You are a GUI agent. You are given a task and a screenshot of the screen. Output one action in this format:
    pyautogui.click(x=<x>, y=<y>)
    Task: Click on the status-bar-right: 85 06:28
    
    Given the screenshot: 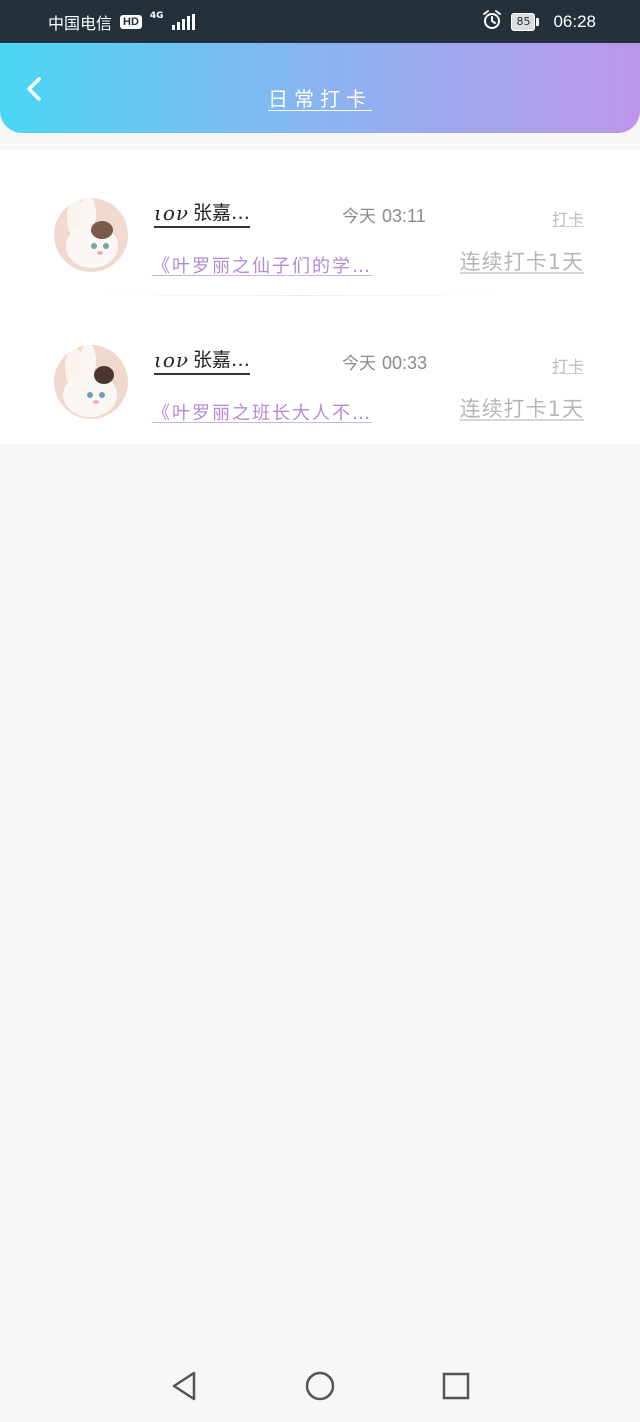 What is the action you would take?
    pyautogui.click(x=538, y=22)
    